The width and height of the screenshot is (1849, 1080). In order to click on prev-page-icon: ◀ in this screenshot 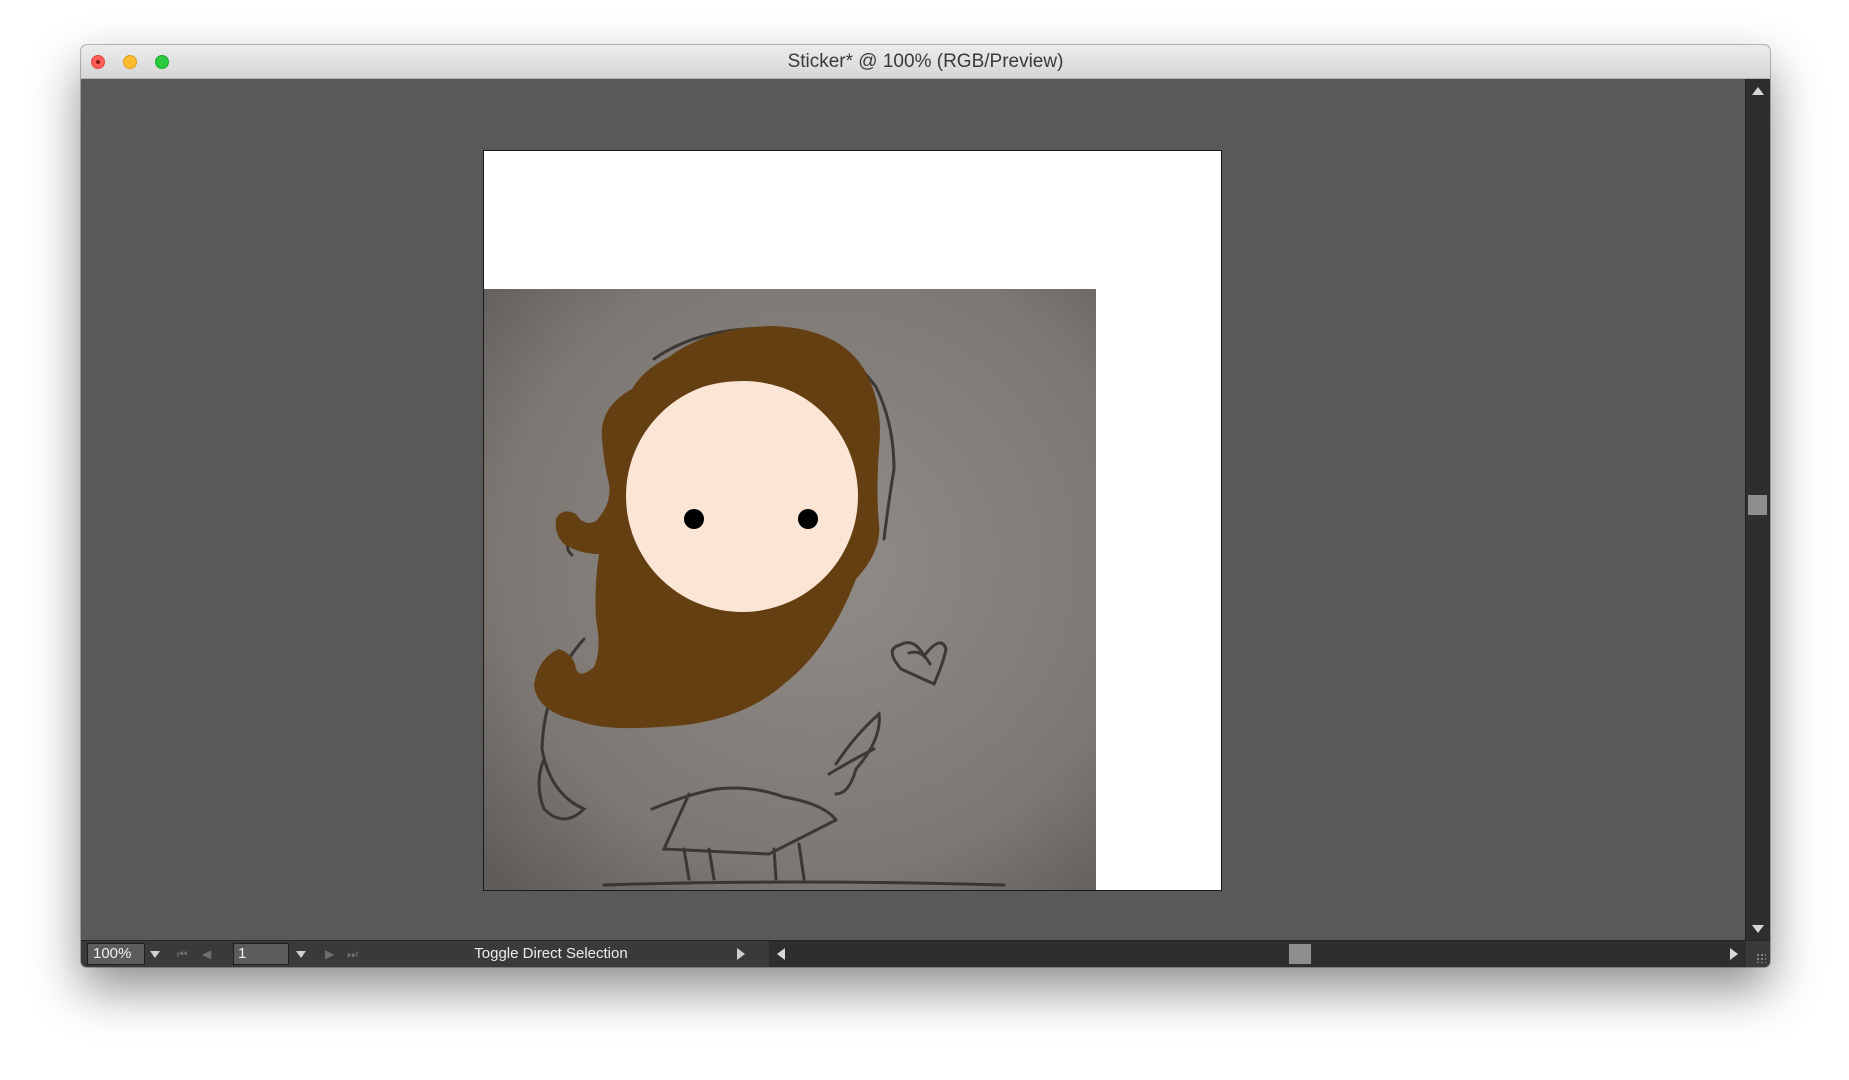, I will do `click(206, 954)`.